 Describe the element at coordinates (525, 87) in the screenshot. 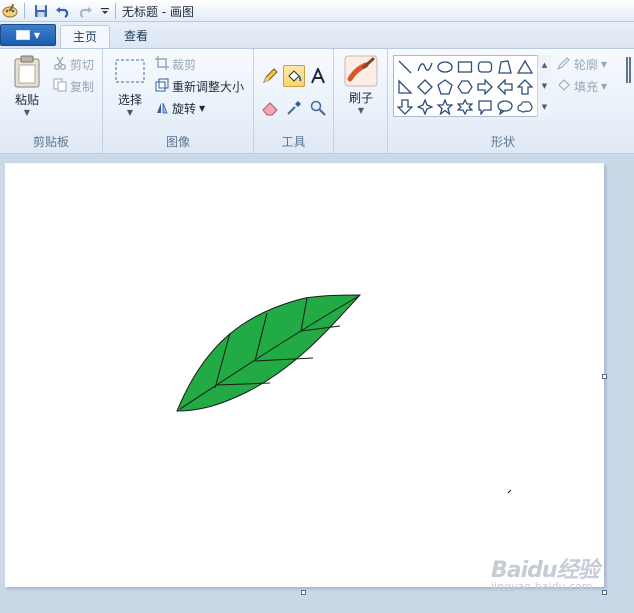

I see `up-arrow-shape-icon` at that location.